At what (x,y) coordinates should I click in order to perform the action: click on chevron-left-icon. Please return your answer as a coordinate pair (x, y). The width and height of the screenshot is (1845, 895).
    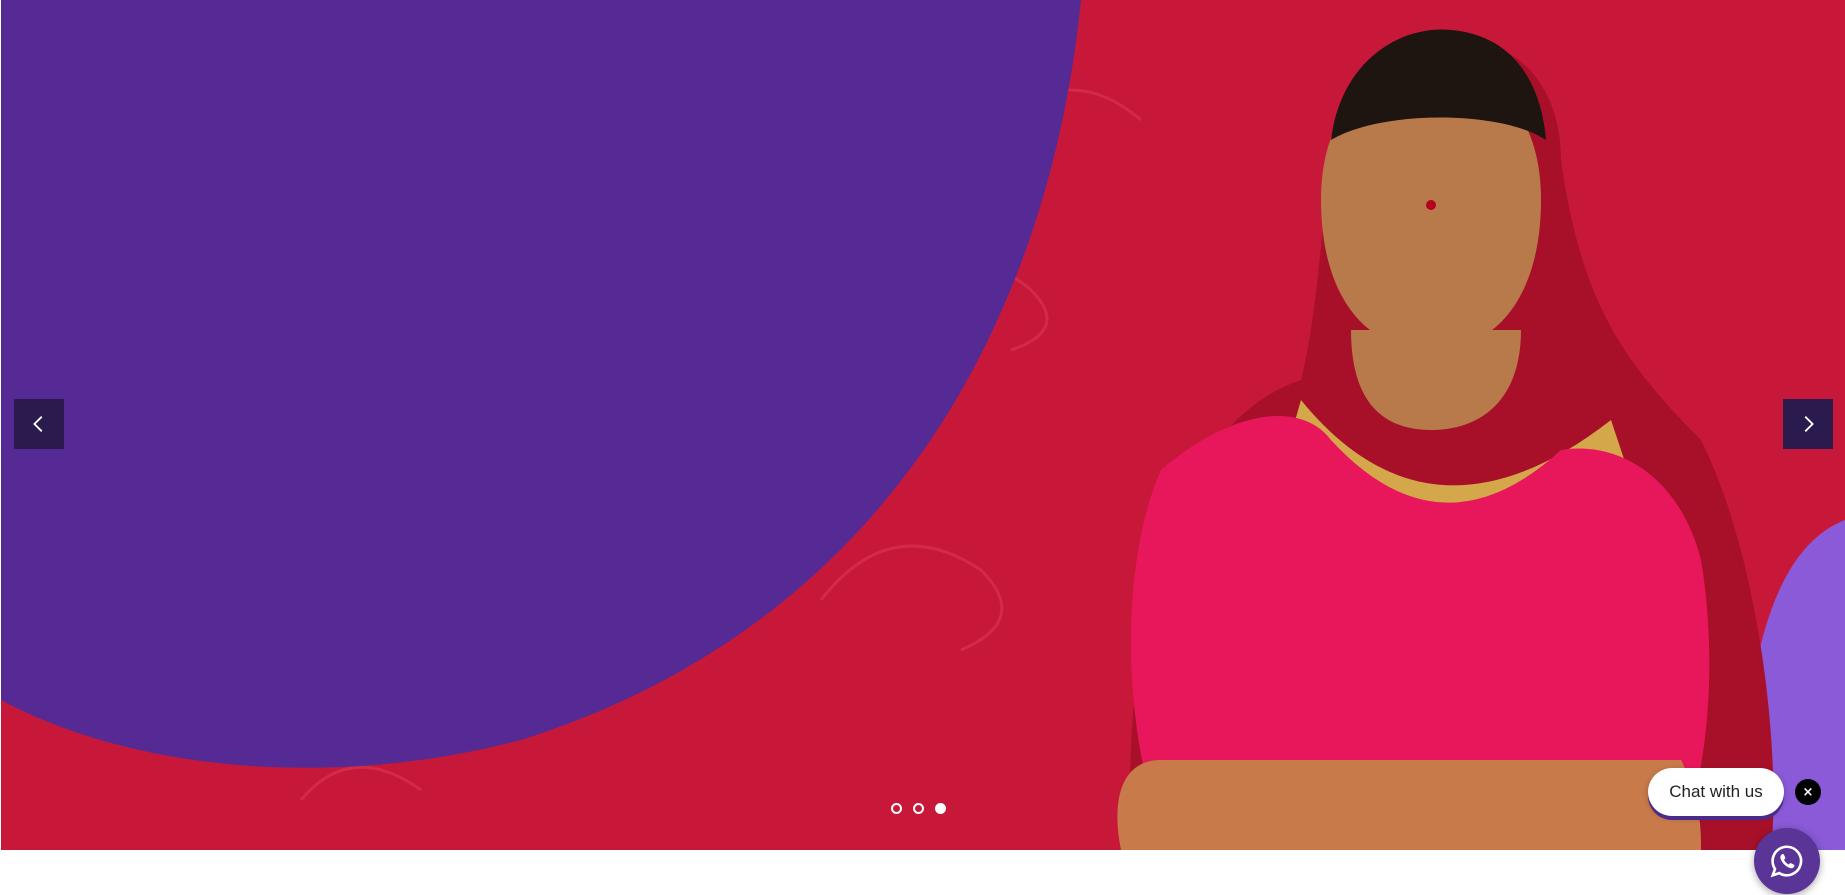
    Looking at the image, I should click on (38, 424).